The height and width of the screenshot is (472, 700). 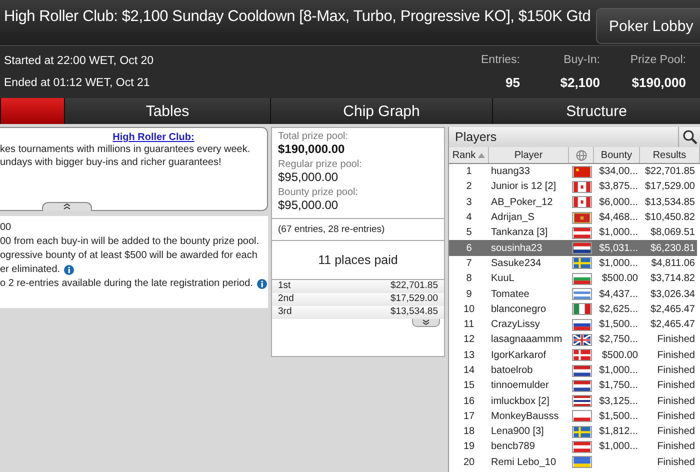 I want to click on player-cell-text: Junior is 12 [2], so click(x=524, y=186).